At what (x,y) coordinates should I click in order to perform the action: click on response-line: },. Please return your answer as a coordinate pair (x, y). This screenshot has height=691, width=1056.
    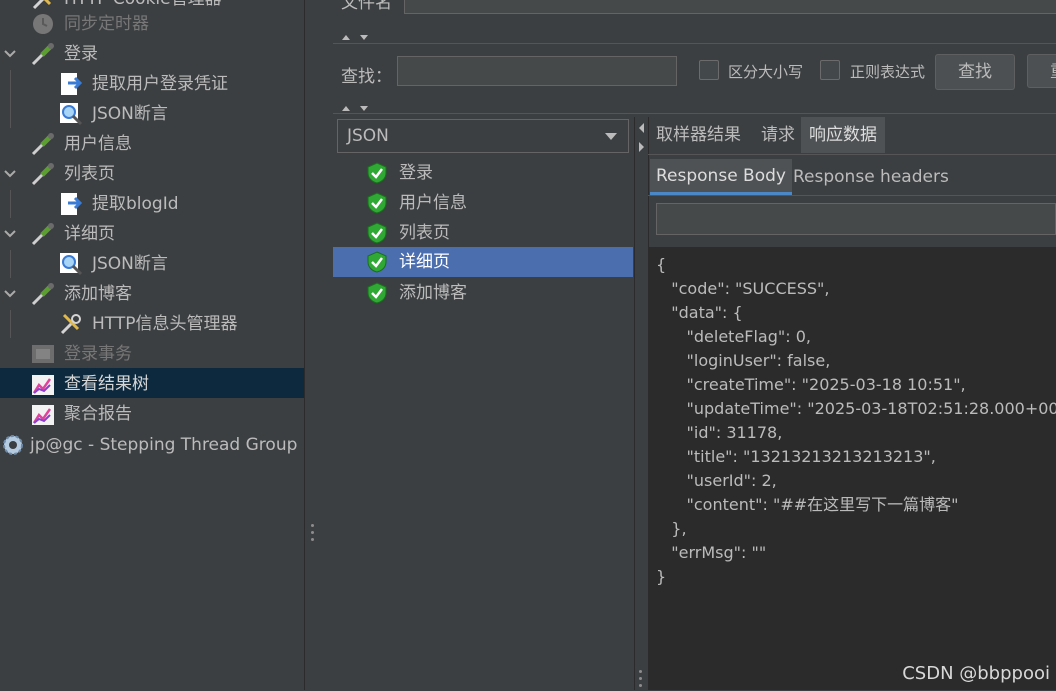
    Looking at the image, I should click on (671, 528).